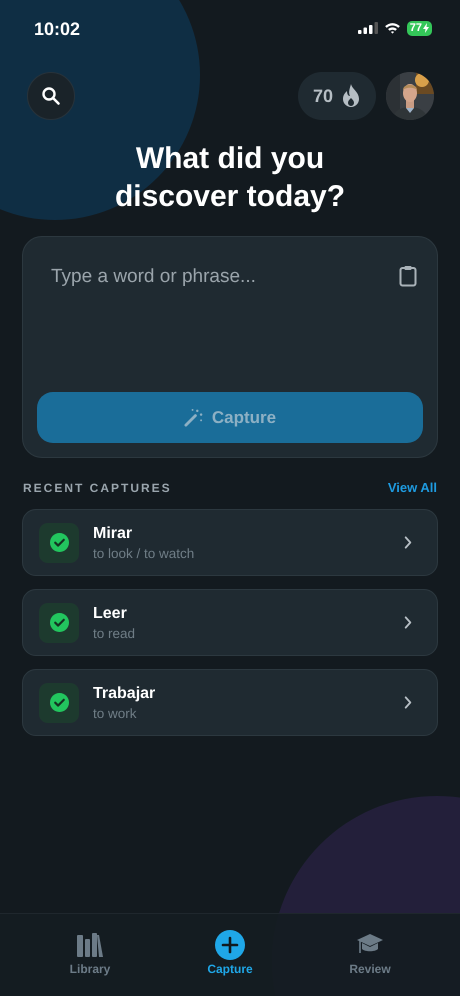  What do you see at coordinates (230, 702) in the screenshot?
I see `capture-row: Trabajar to work` at bounding box center [230, 702].